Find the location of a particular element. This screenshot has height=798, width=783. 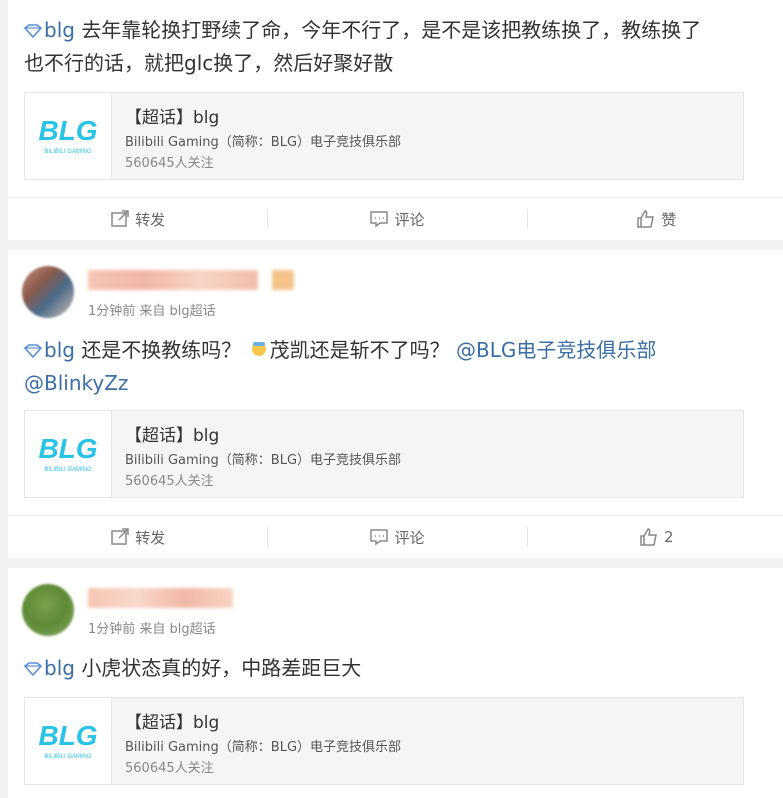

like-button: 2 is located at coordinates (654, 537).